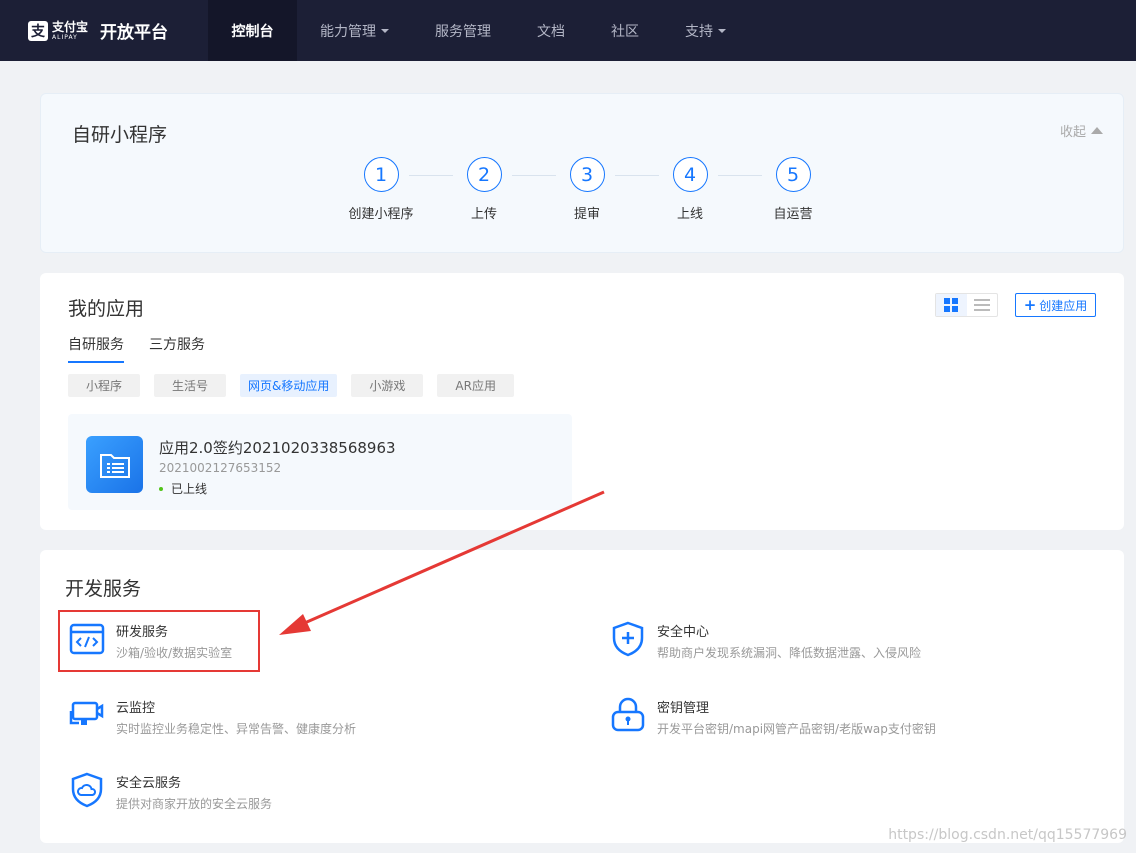 The width and height of the screenshot is (1136, 853). Describe the element at coordinates (189, 489) in the screenshot. I see `app-status-label: 已上线` at that location.